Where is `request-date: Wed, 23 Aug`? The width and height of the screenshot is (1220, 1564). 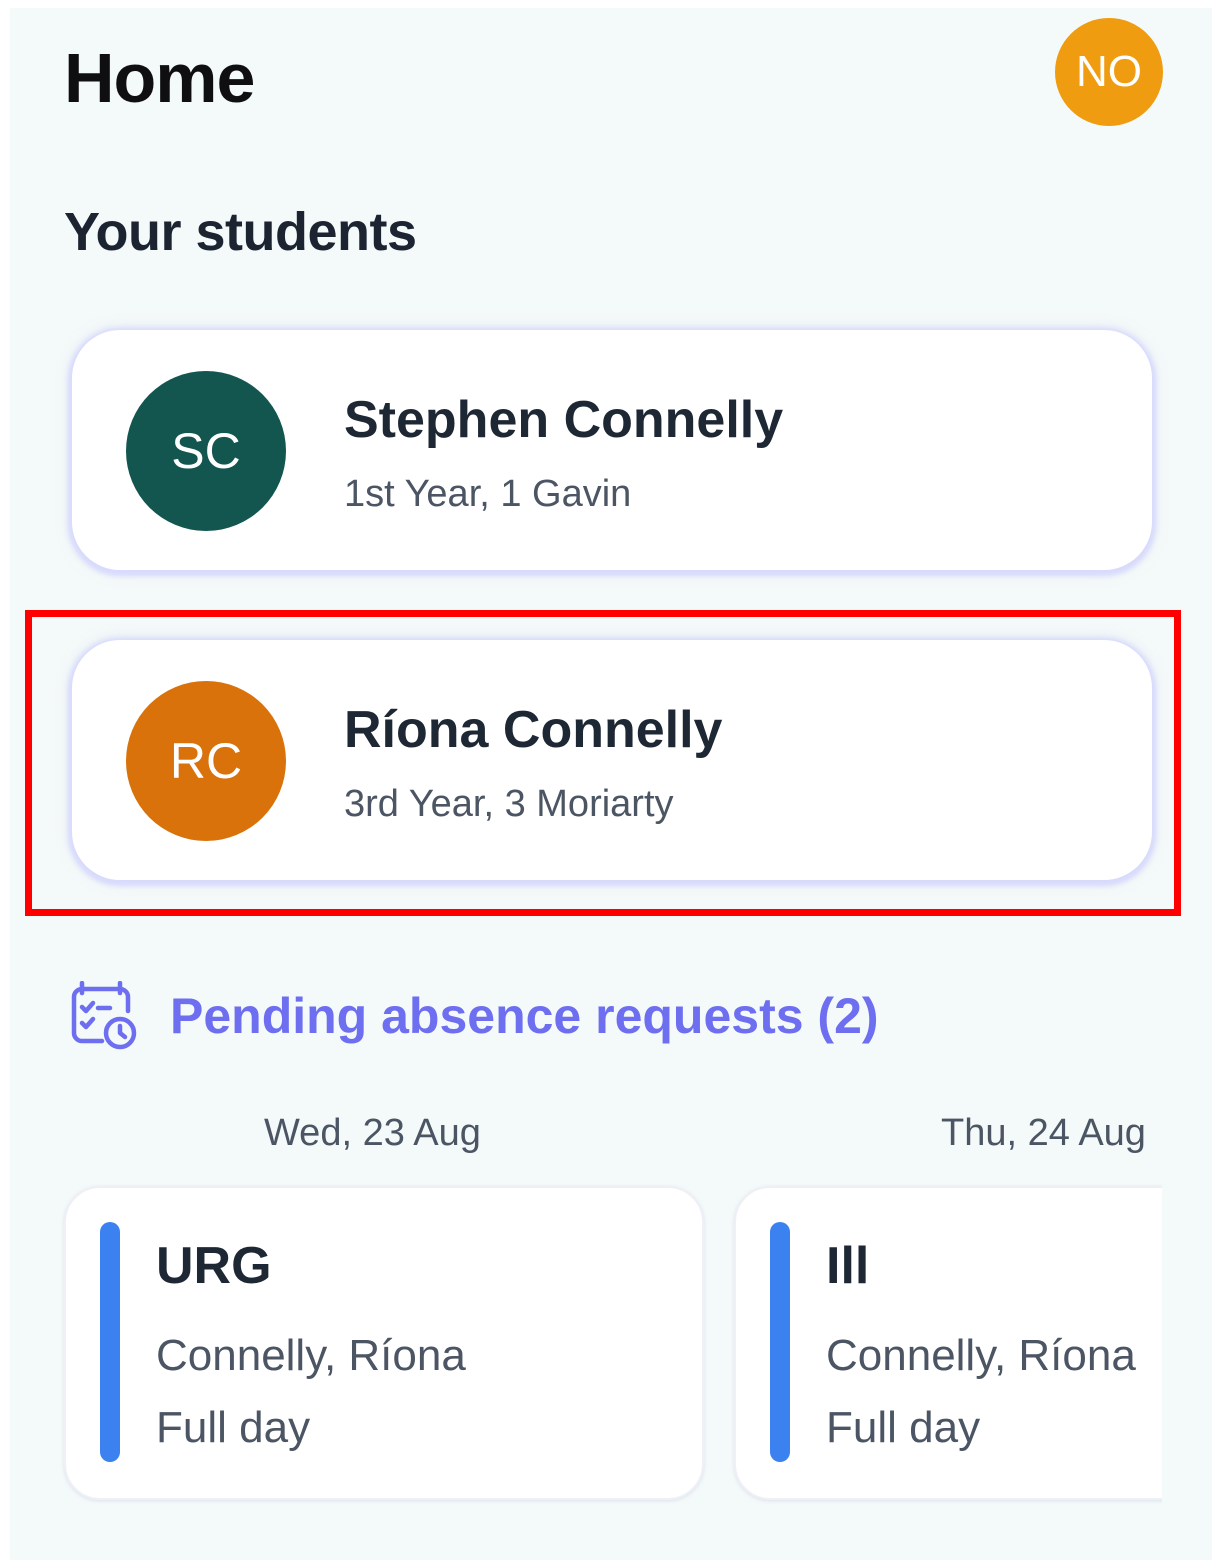
request-date: Wed, 23 Aug is located at coordinates (372, 1133).